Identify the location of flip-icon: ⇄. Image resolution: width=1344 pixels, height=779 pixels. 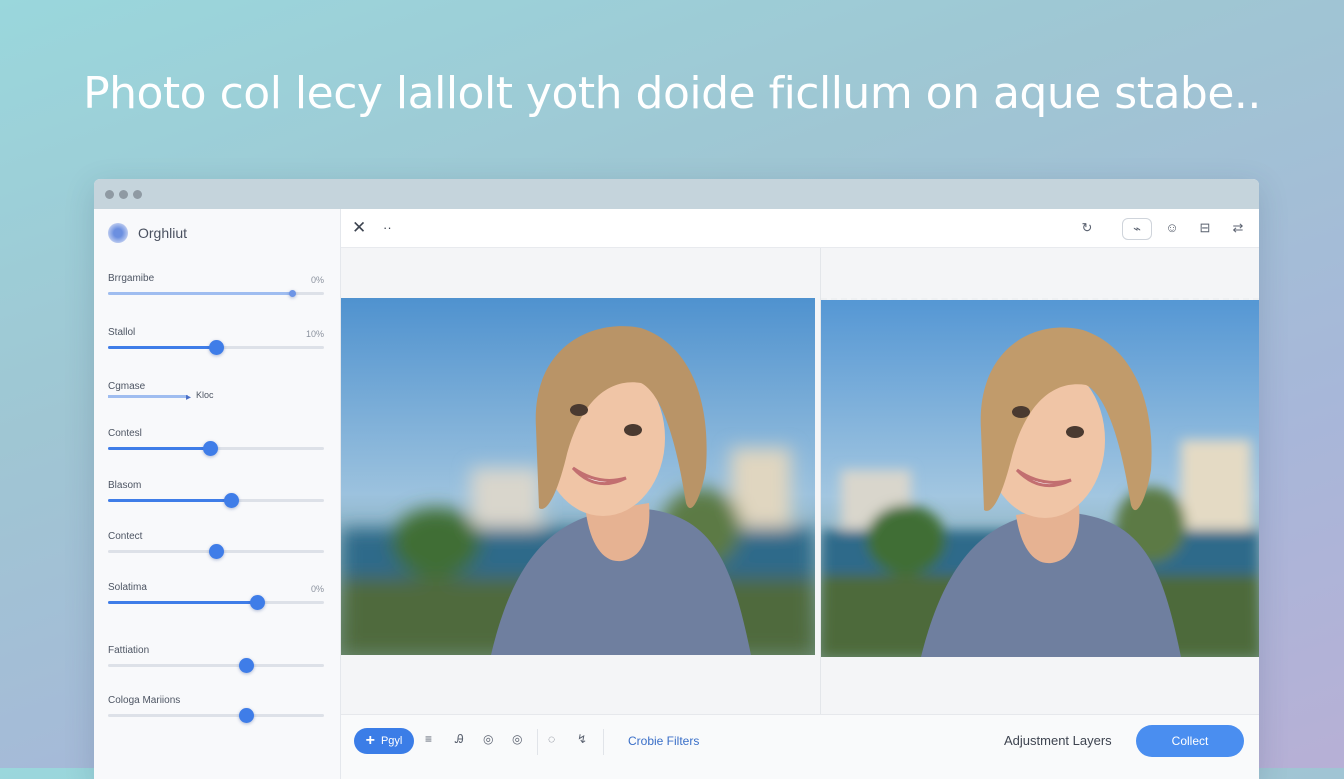
(1238, 228).